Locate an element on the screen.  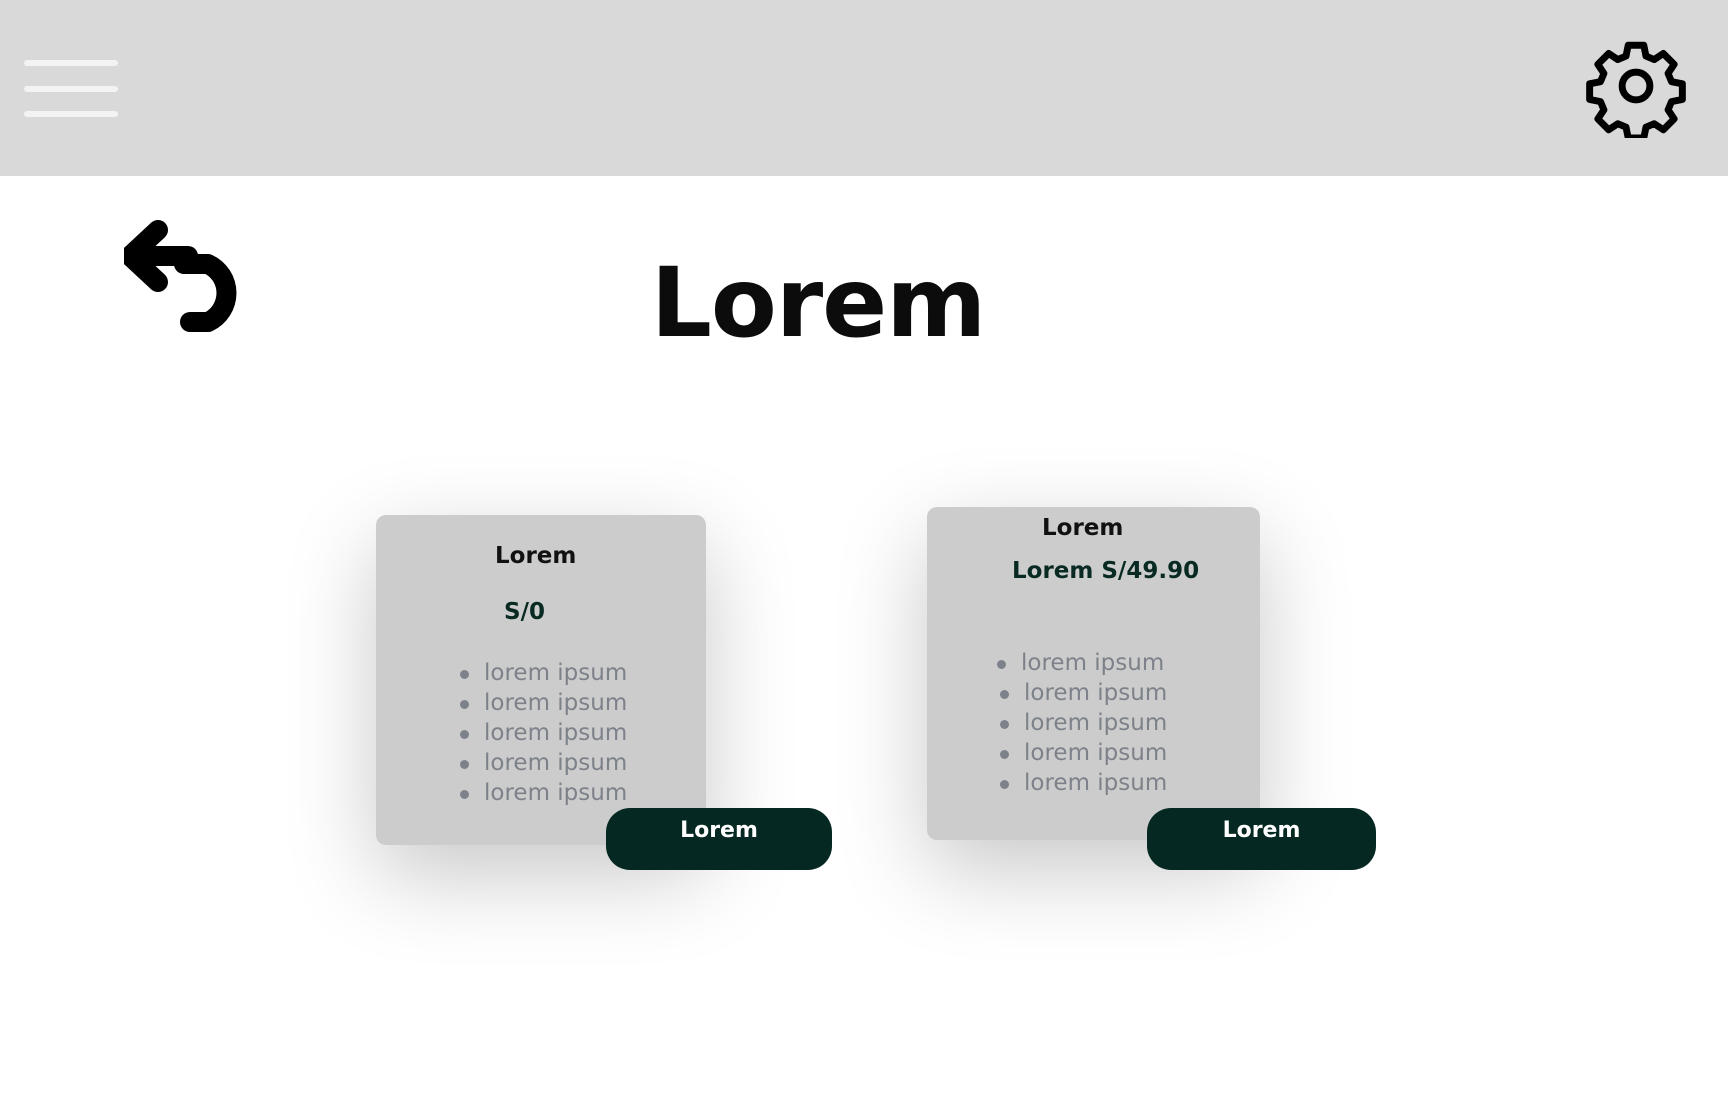
hamburger-menu-icon is located at coordinates (71, 90).